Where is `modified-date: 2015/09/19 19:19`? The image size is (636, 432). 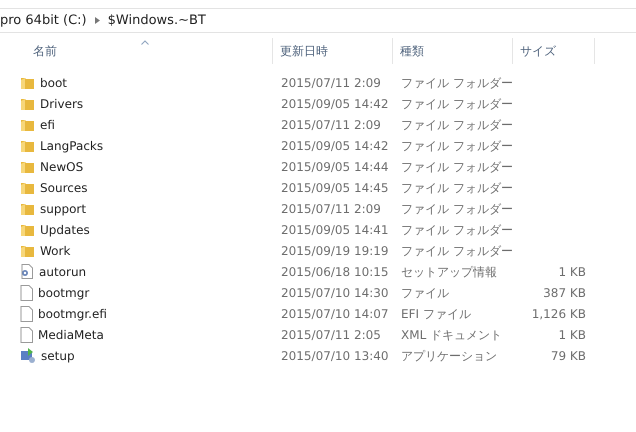
modified-date: 2015/09/19 19:19 is located at coordinates (334, 251).